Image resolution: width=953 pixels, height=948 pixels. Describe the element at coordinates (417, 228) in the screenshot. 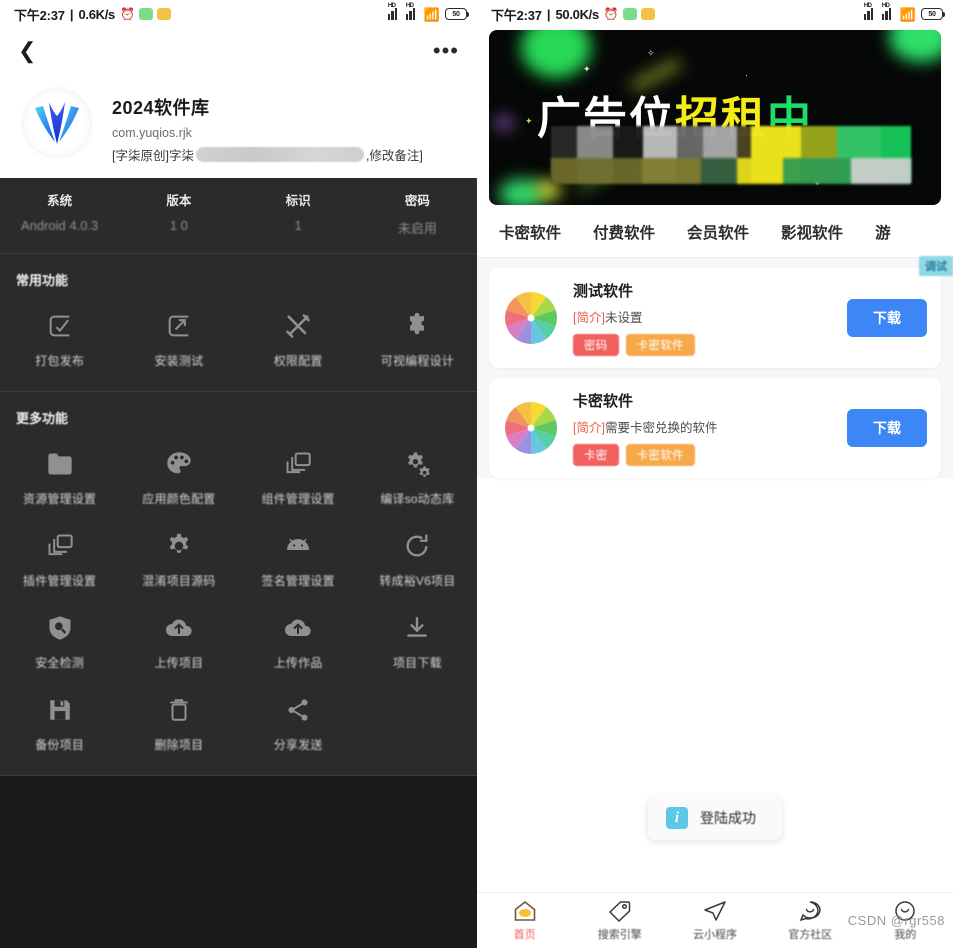

I see `info-value: 未启用` at that location.